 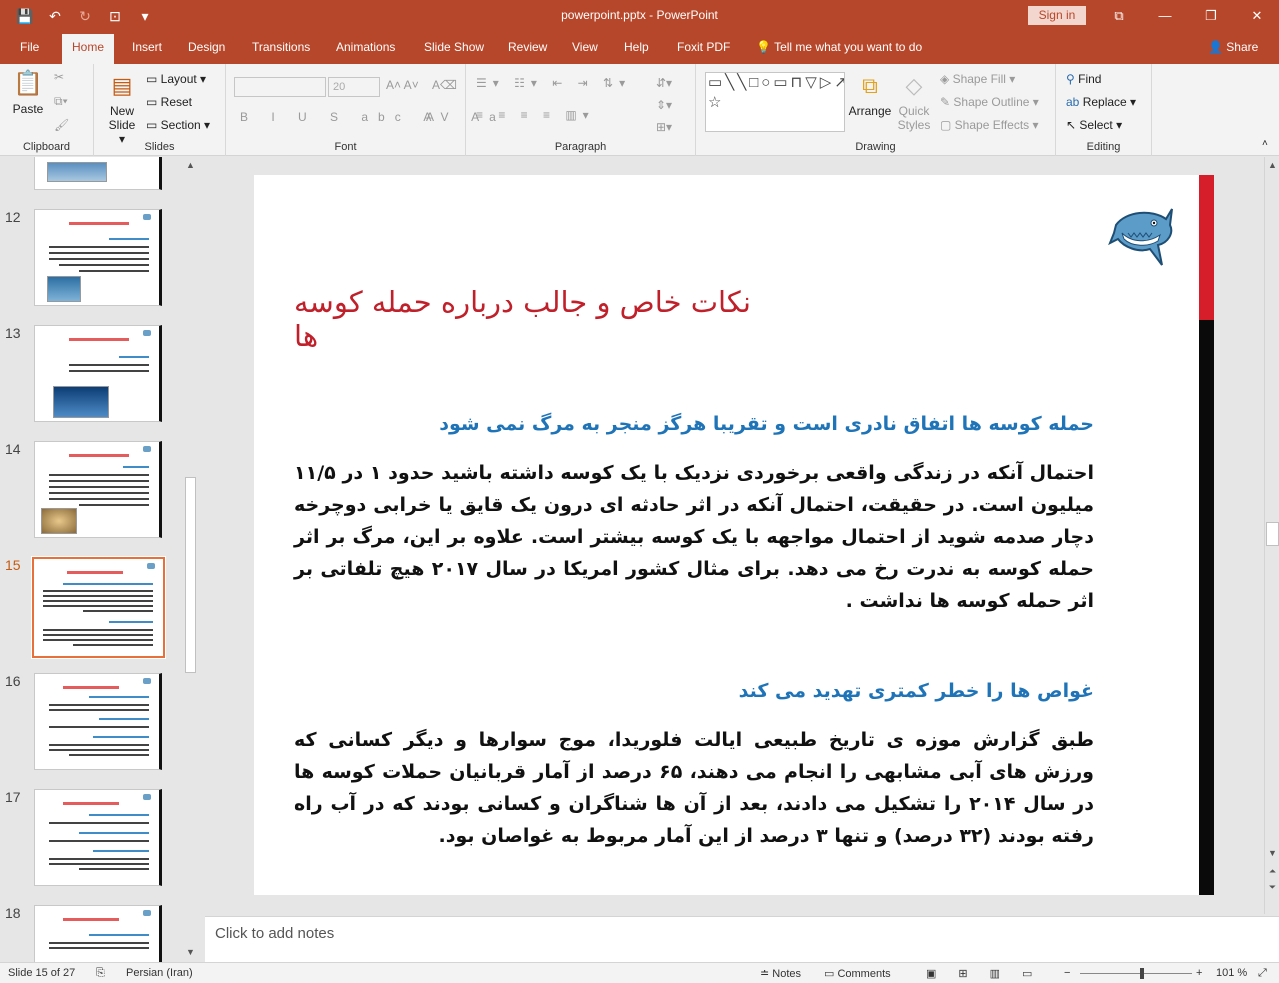 I want to click on comments-toggle: ▭ Comments, so click(x=857, y=973).